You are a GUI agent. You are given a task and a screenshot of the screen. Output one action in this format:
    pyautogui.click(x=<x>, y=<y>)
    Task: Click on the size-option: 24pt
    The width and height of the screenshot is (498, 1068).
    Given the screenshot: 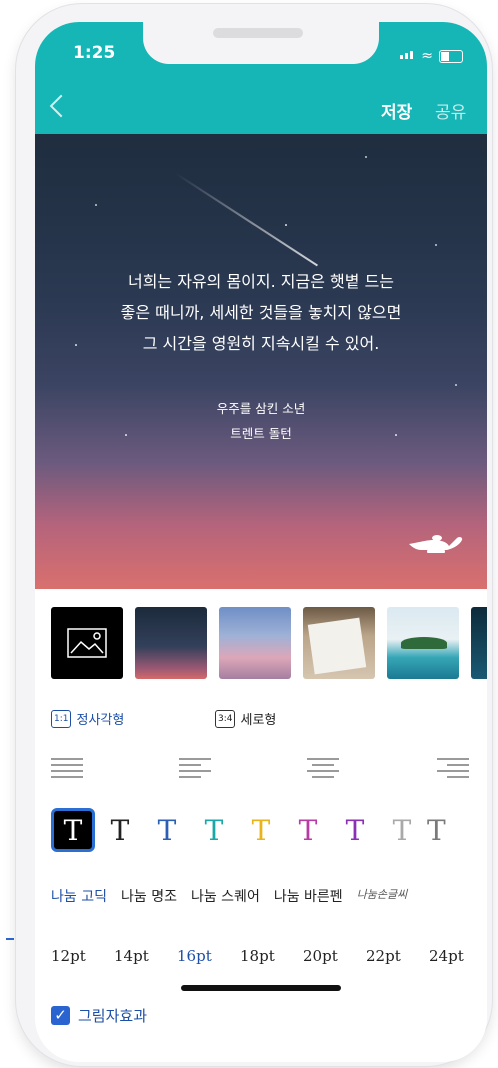 What is the action you would take?
    pyautogui.click(x=458, y=956)
    